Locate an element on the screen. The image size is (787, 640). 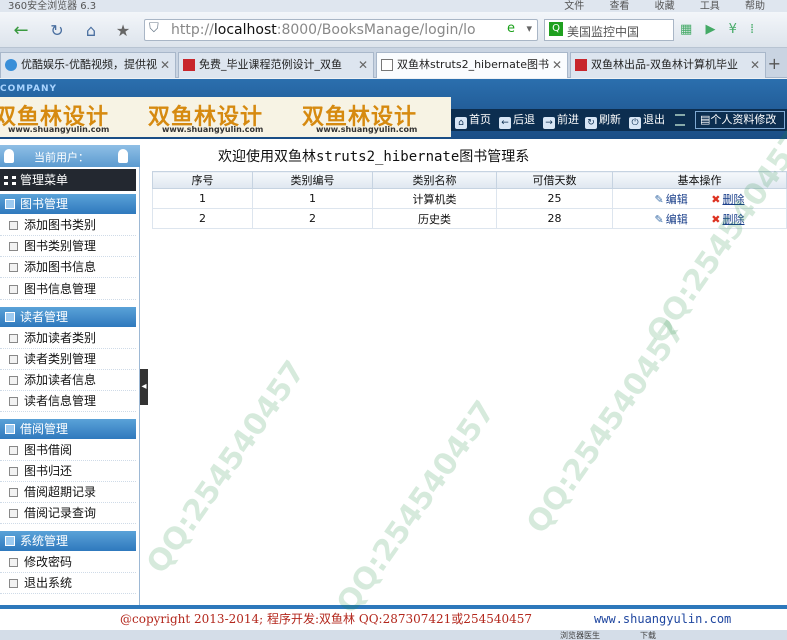
new-tab-icon: + is located at coordinates (774, 63).